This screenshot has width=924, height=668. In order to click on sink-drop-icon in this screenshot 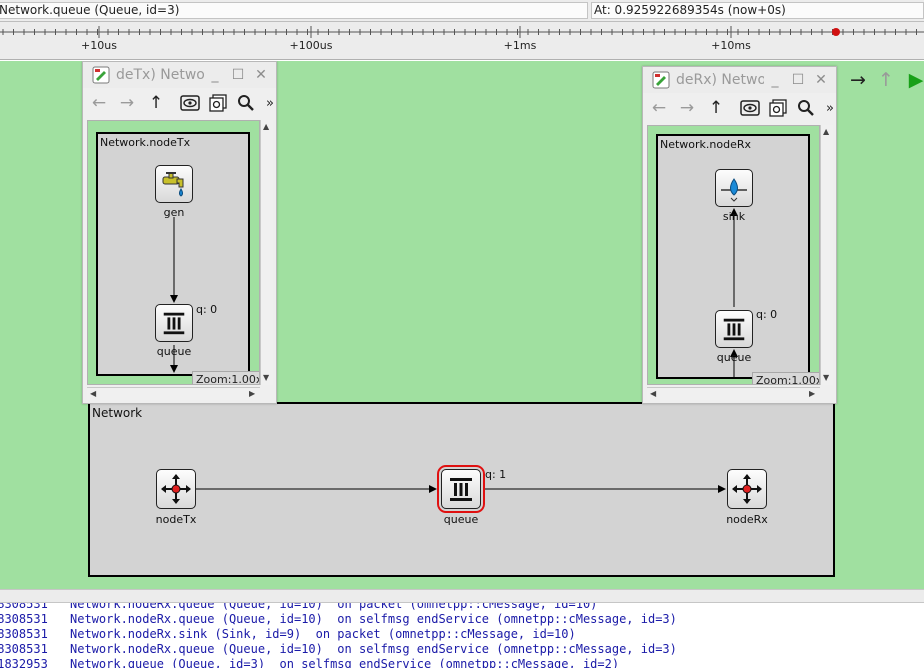, I will do `click(734, 190)`.